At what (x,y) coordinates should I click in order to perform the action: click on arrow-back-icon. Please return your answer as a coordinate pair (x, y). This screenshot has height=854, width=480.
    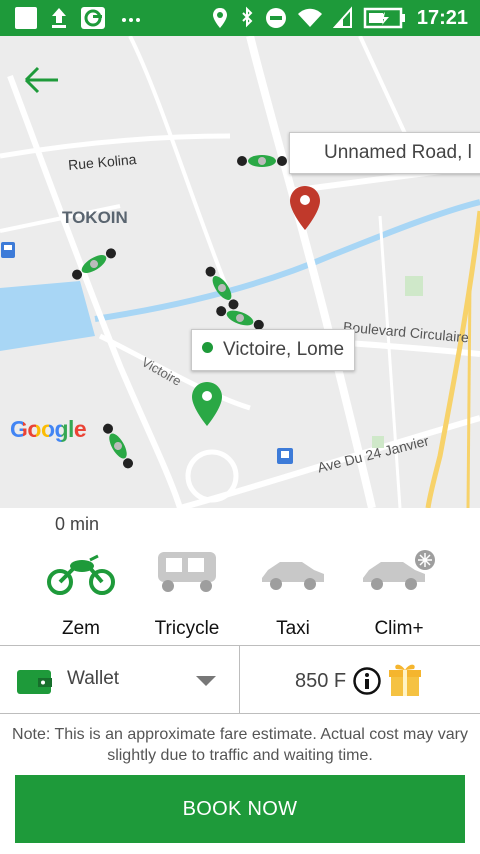
    Looking at the image, I should click on (41, 80).